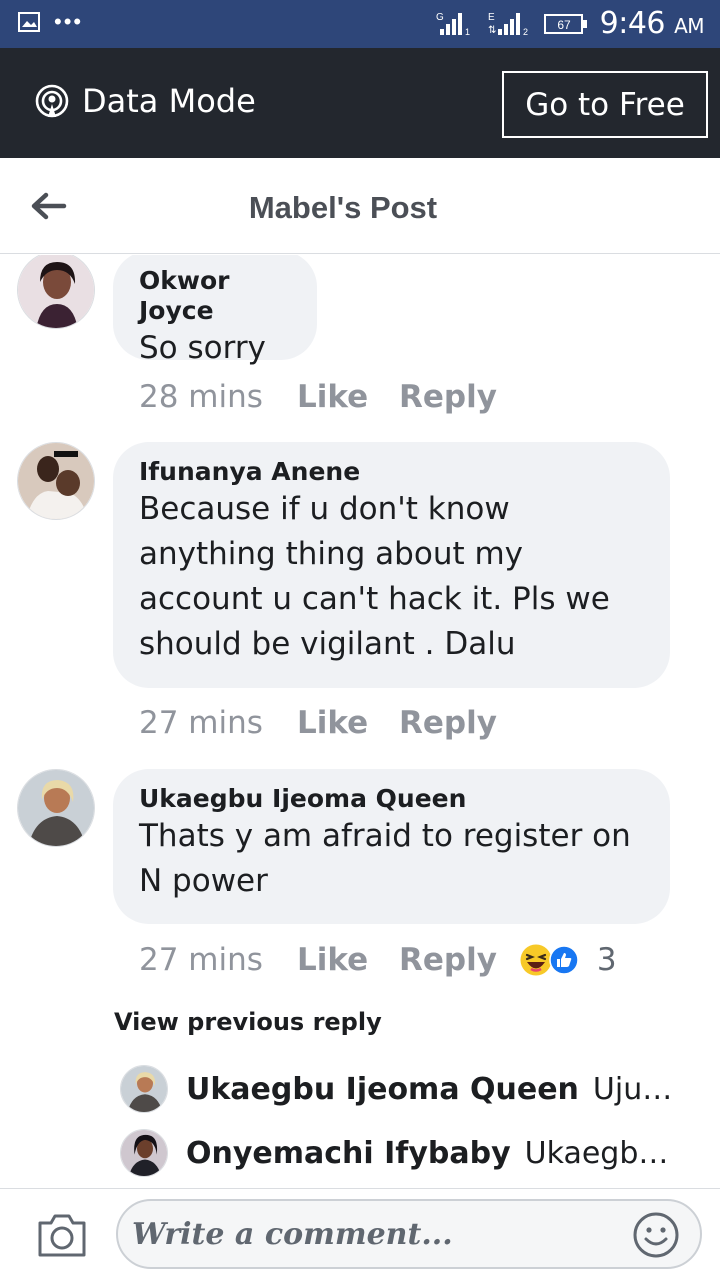 The image size is (720, 1280). I want to click on svg-text: 67, so click(564, 25).